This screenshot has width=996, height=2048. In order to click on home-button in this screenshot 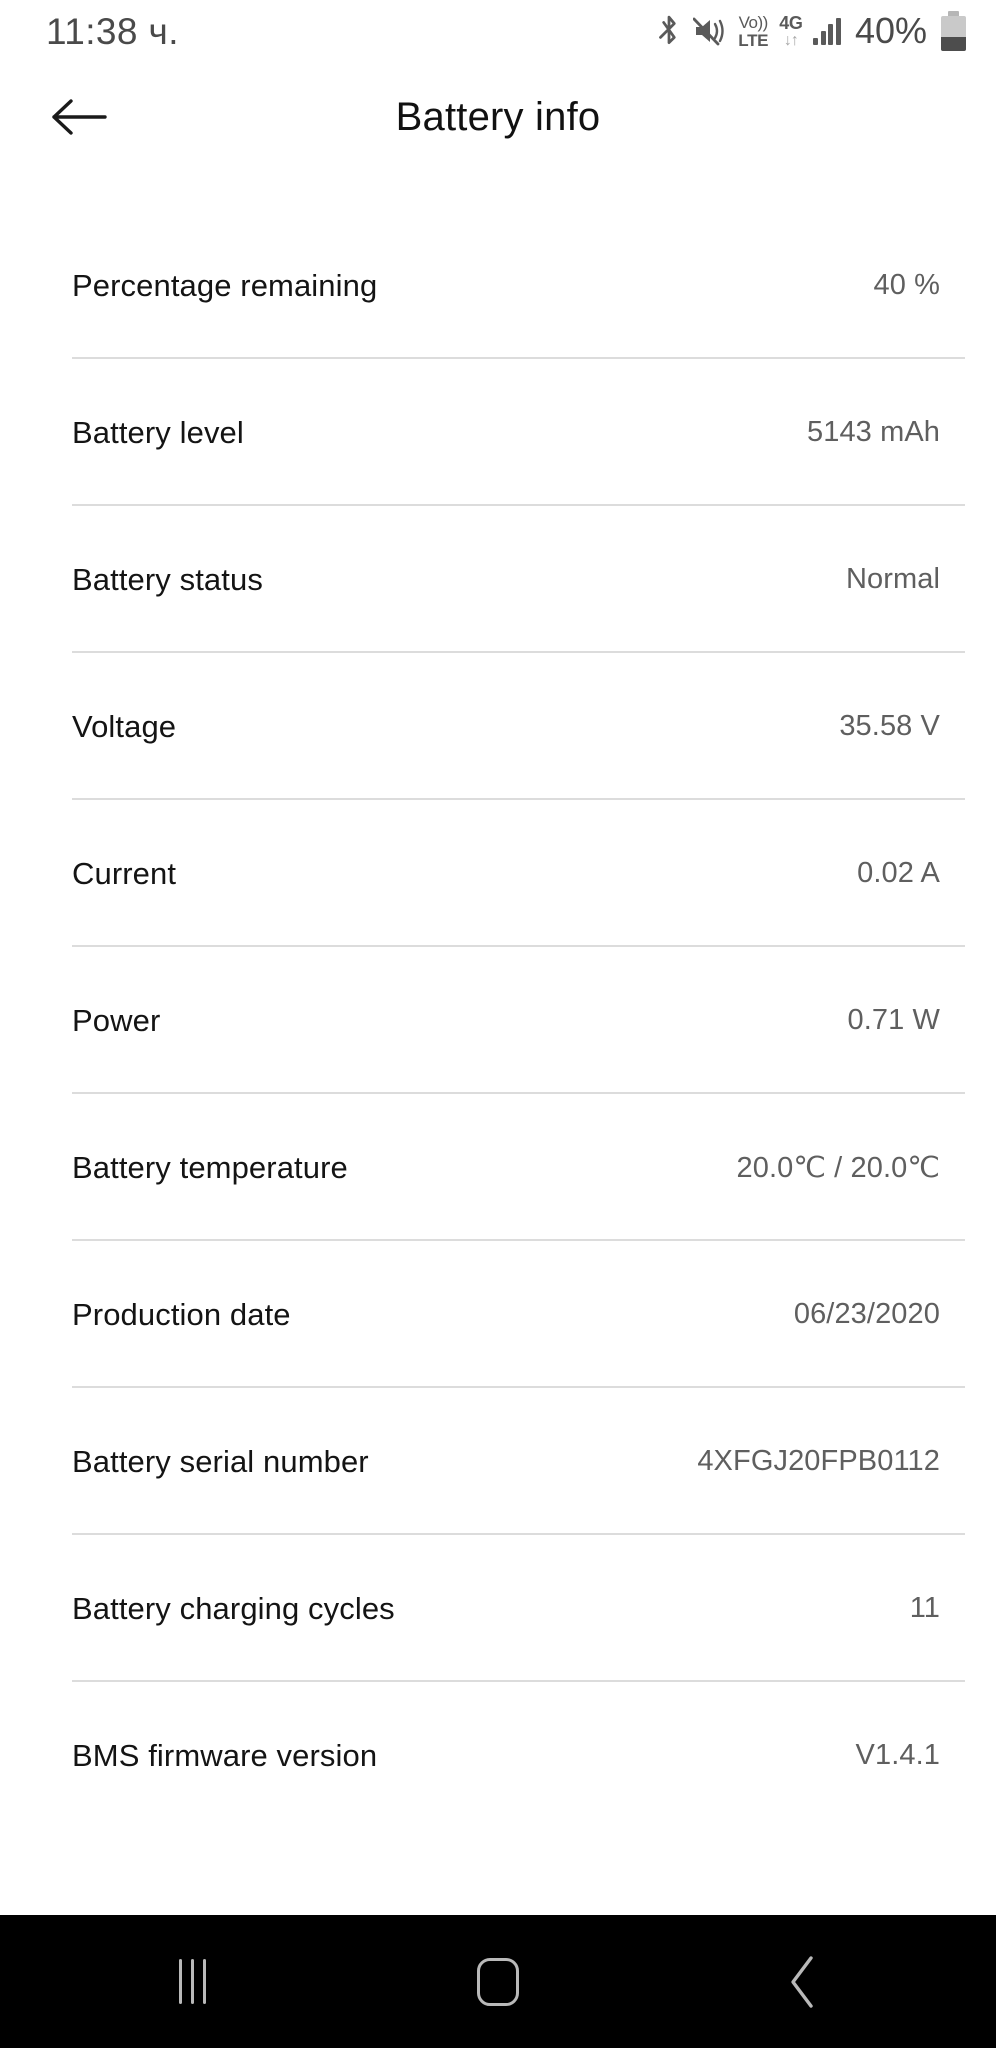, I will do `click(498, 1982)`.